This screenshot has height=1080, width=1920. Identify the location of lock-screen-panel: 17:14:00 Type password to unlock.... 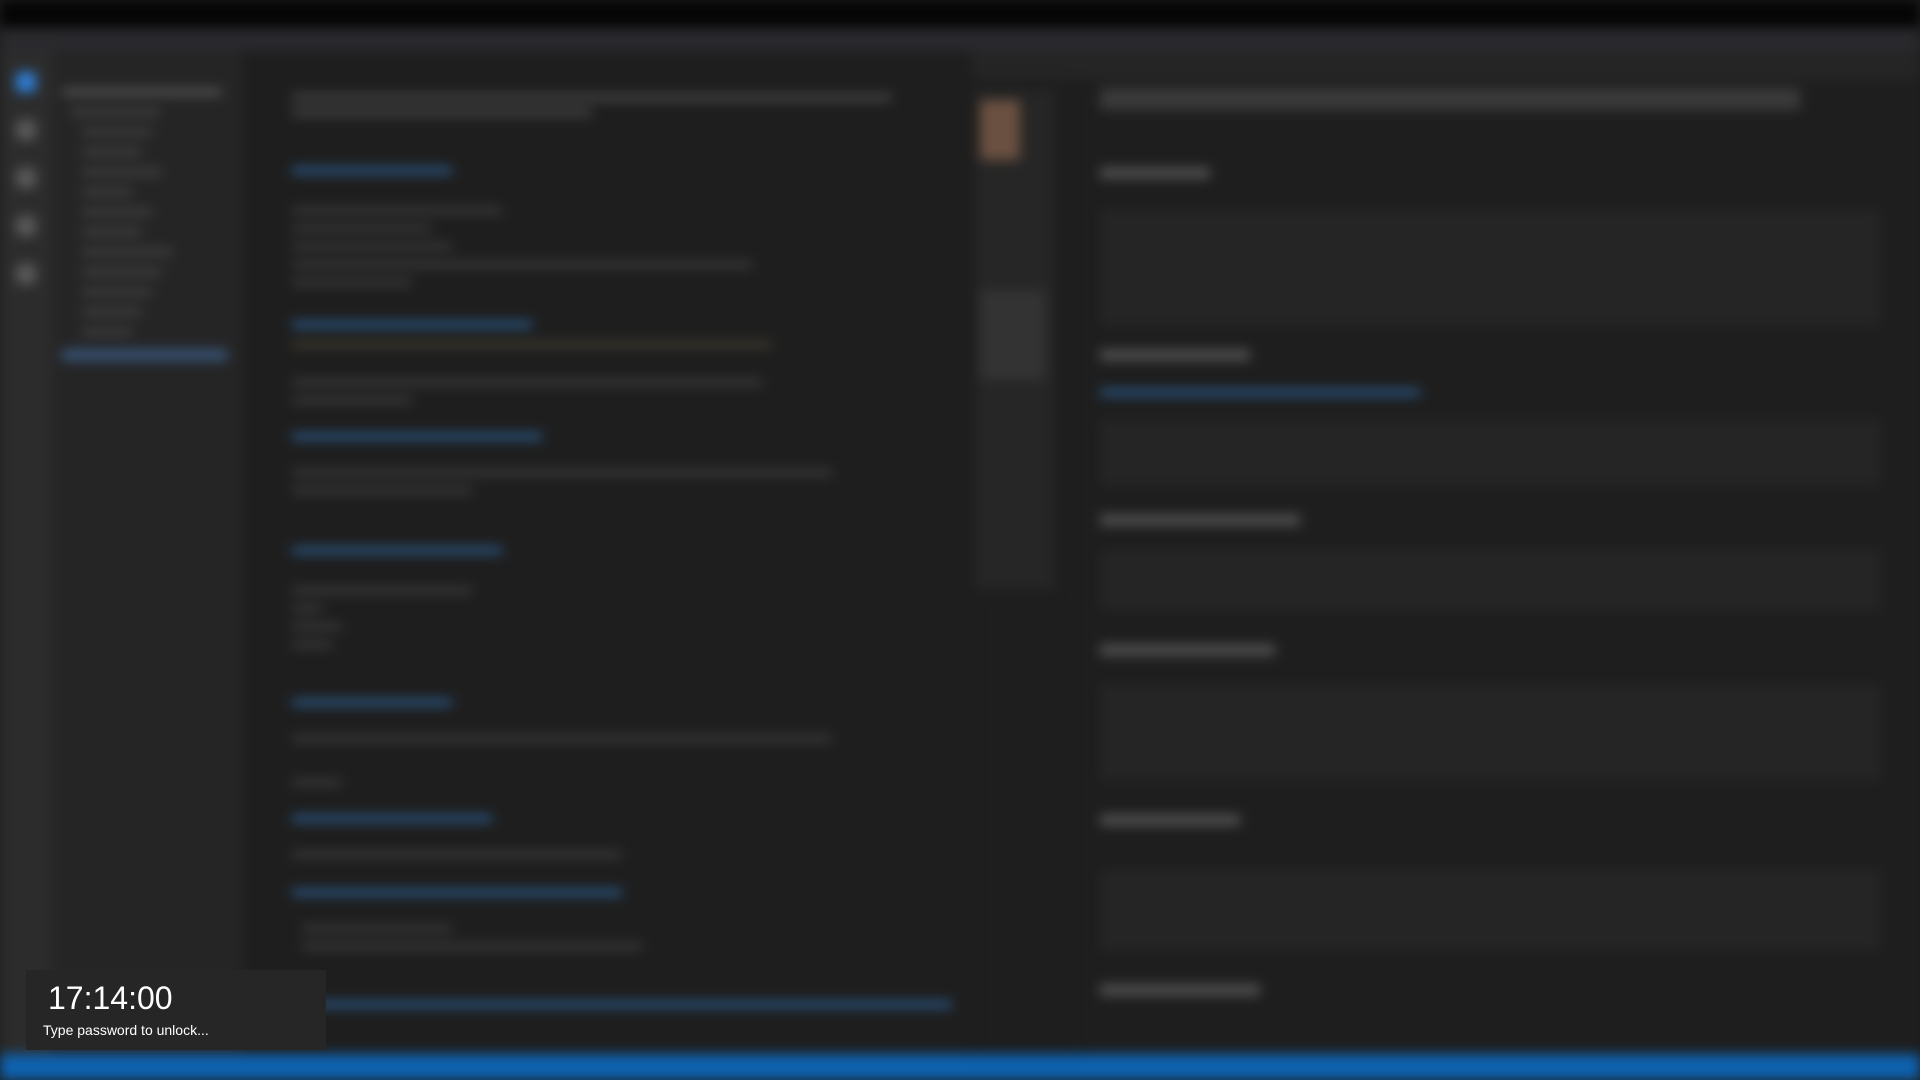
(176, 1010).